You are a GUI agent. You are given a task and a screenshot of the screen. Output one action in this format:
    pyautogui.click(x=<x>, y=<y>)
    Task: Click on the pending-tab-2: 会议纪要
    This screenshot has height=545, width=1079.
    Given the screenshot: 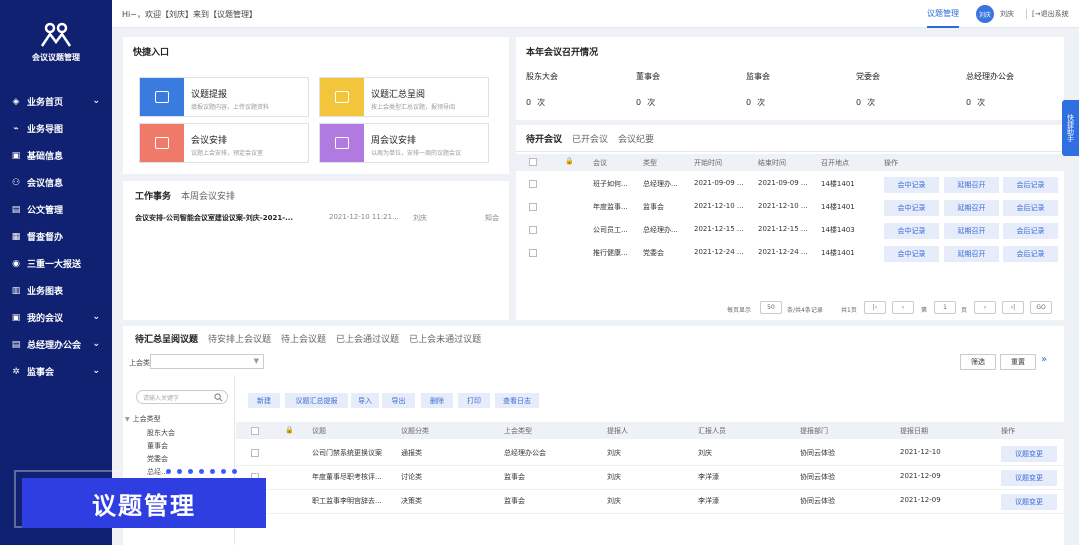 What is the action you would take?
    pyautogui.click(x=636, y=140)
    